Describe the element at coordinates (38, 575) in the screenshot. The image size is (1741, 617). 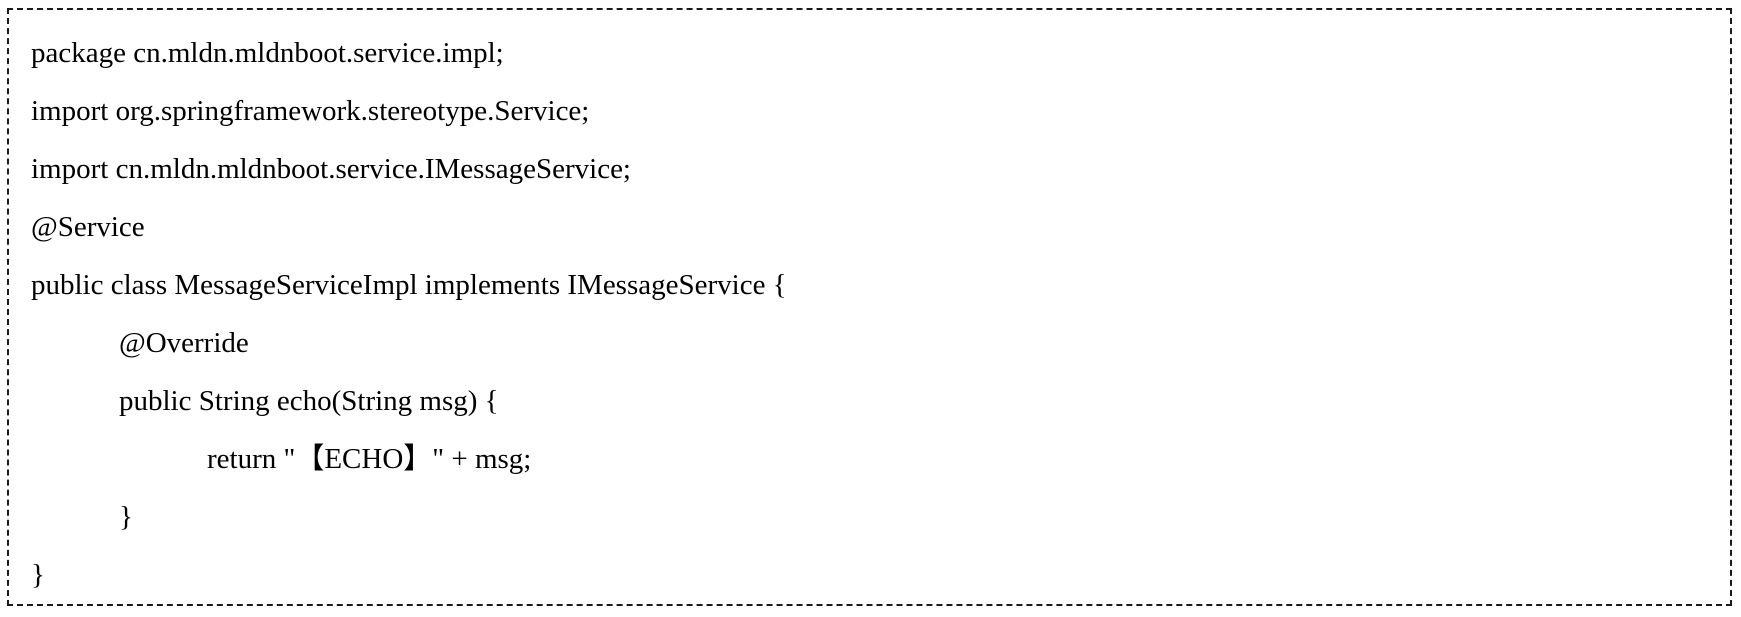
I see `code-line-class-close-brace: }` at that location.